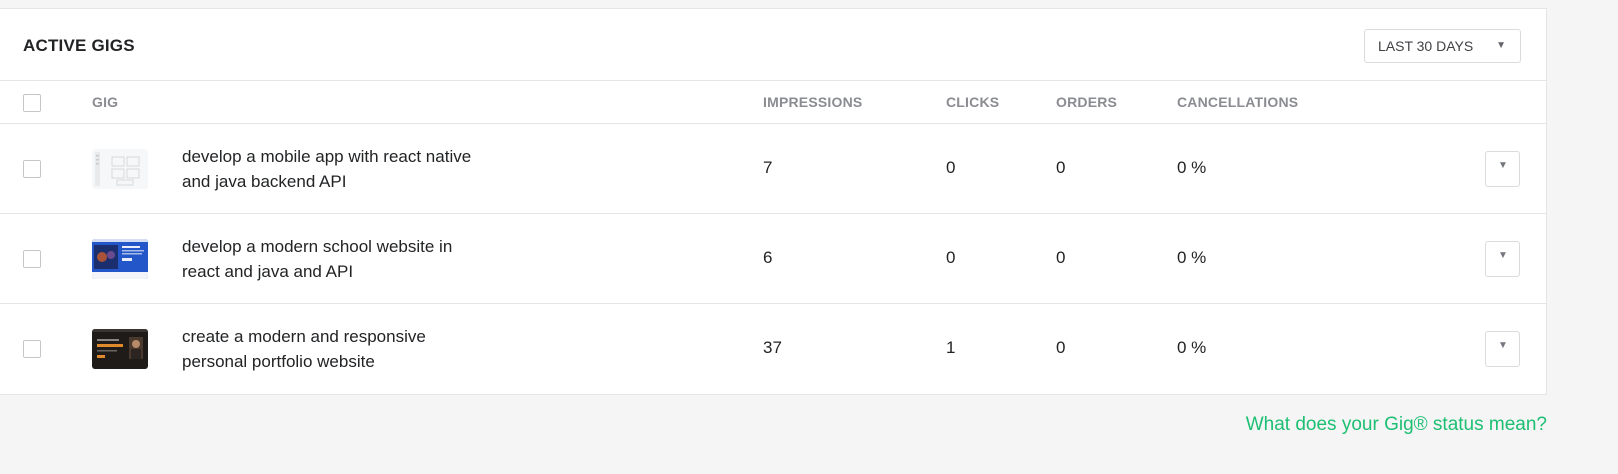 The height and width of the screenshot is (474, 1618). I want to click on impressions-value: 7, so click(768, 167).